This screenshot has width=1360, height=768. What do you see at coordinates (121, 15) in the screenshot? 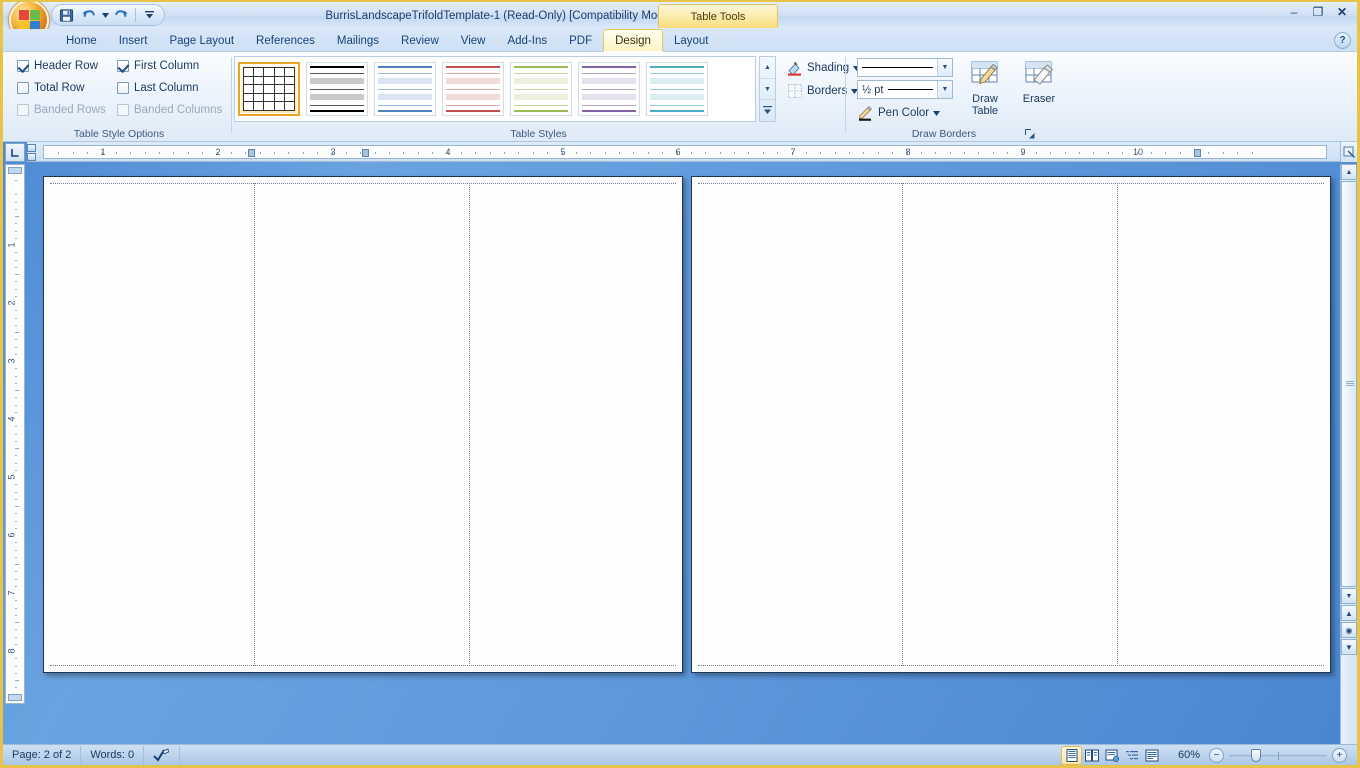
I see `redo-icon` at bounding box center [121, 15].